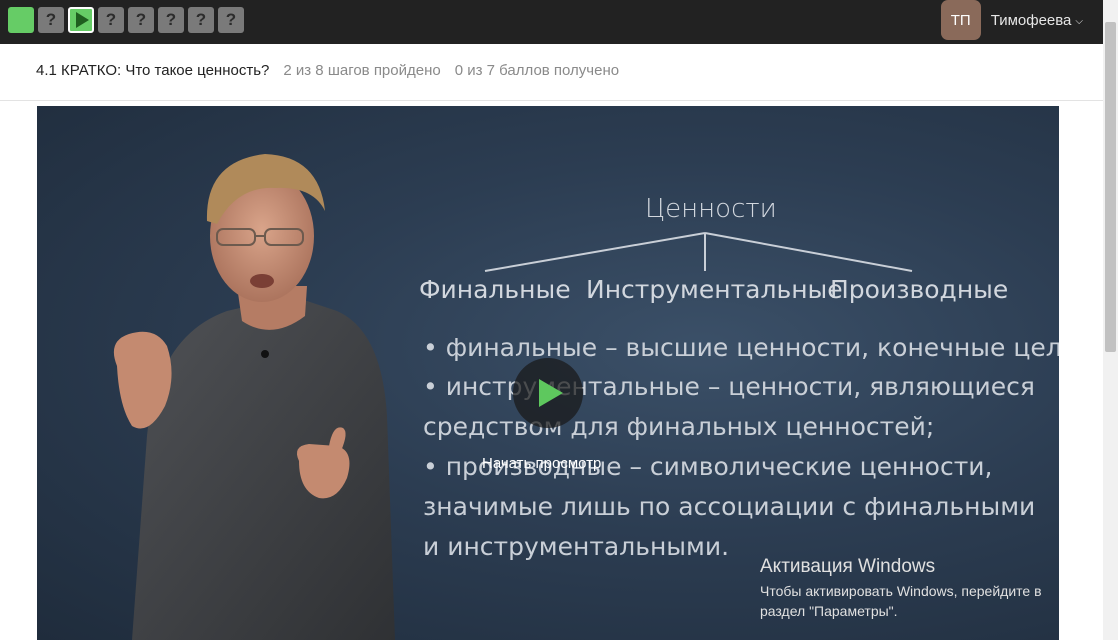 The height and width of the screenshot is (640, 1118). What do you see at coordinates (111, 20) in the screenshot?
I see `step-4: ?` at bounding box center [111, 20].